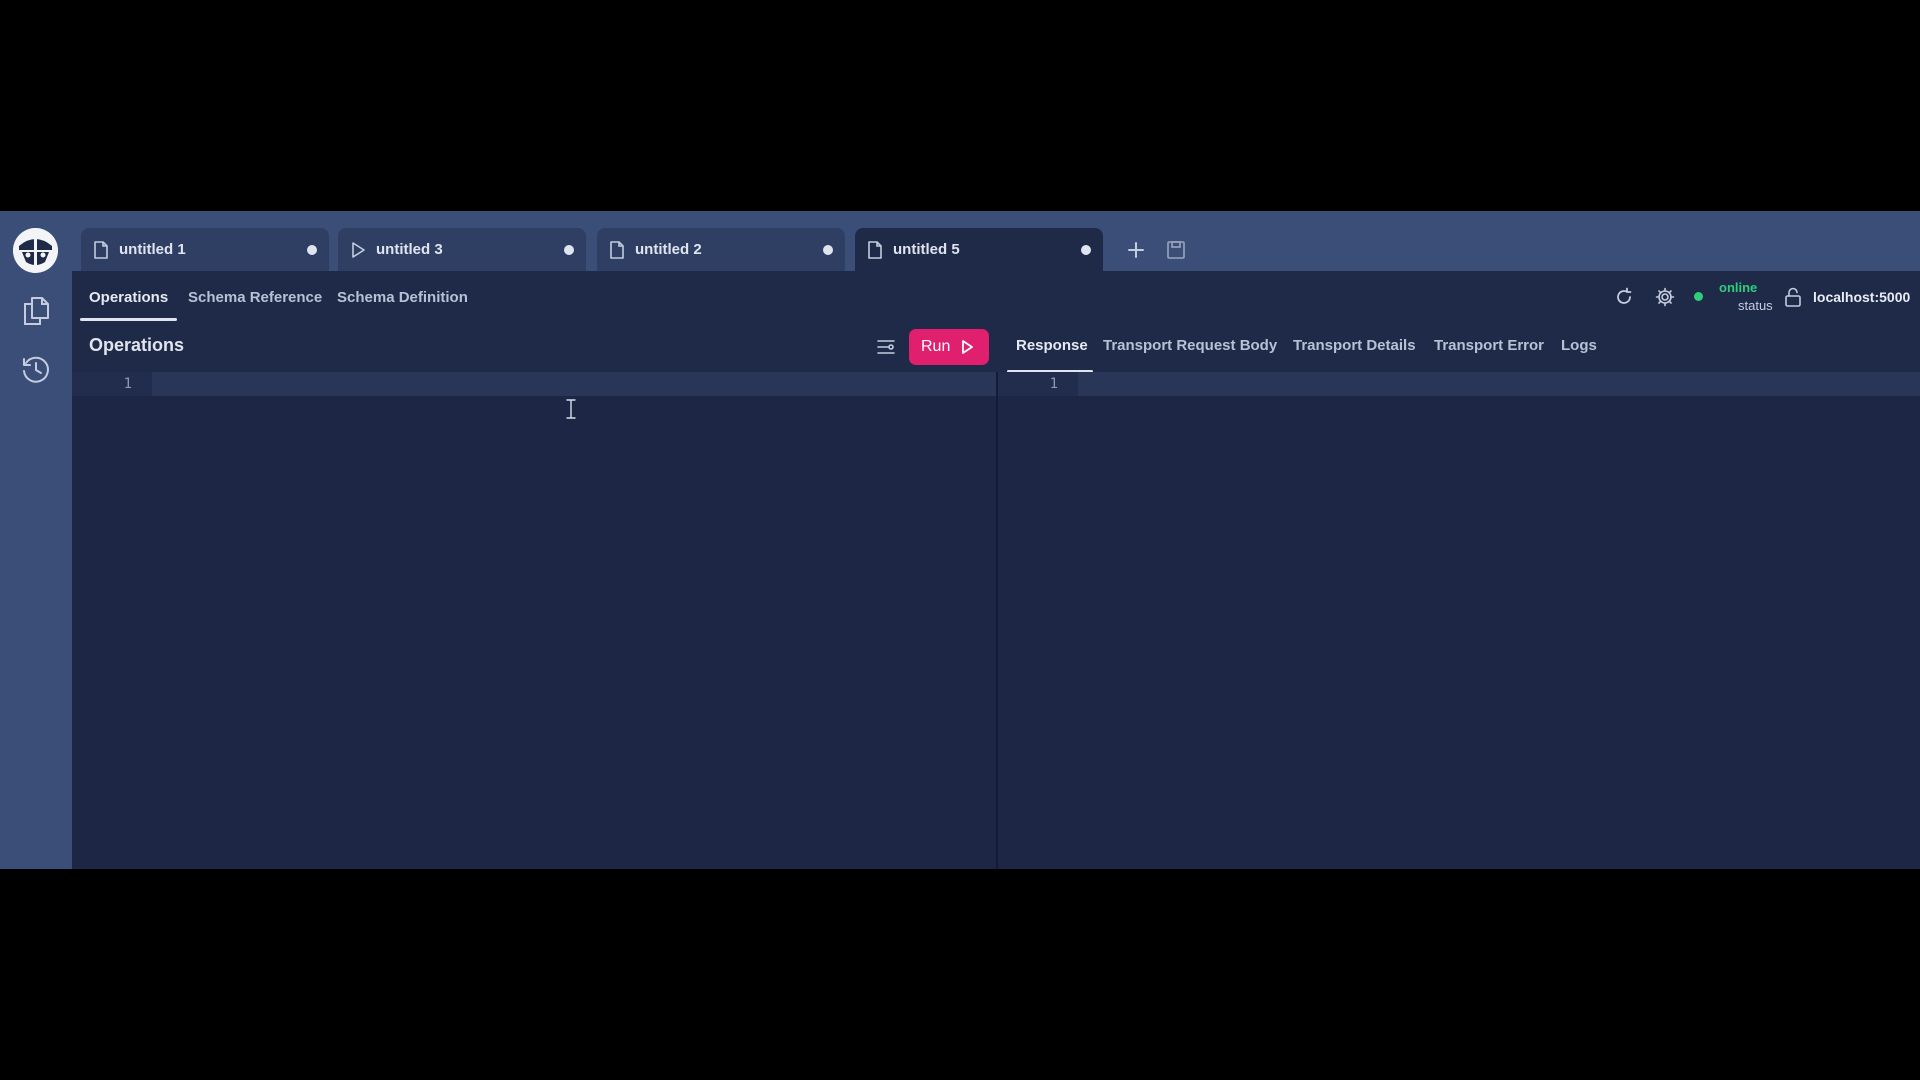 Image resolution: width=1920 pixels, height=1080 pixels. Describe the element at coordinates (936, 346) in the screenshot. I see `run-label: Run` at that location.